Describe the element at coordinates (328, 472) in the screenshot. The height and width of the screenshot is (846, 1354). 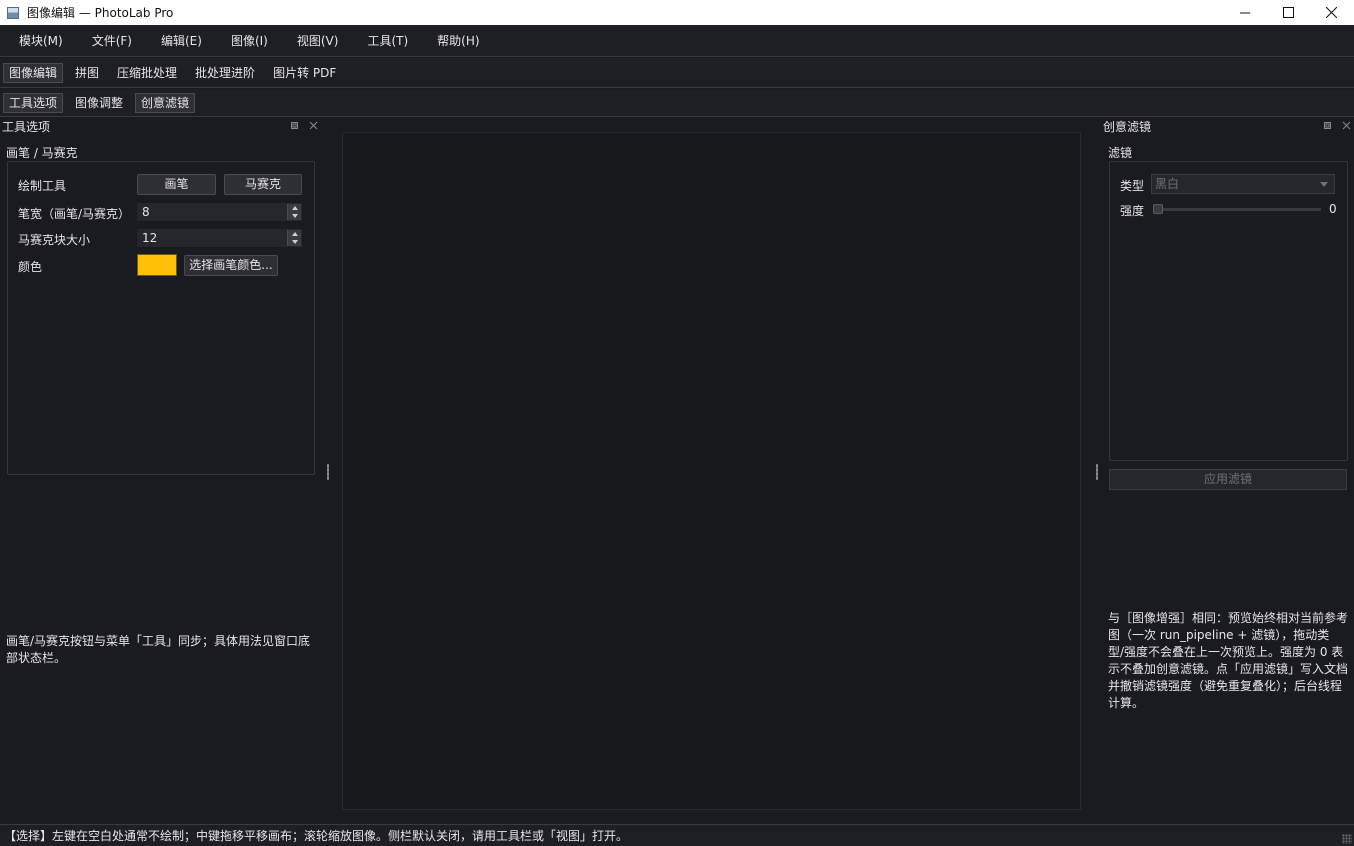
I see `left-splitter-handle` at that location.